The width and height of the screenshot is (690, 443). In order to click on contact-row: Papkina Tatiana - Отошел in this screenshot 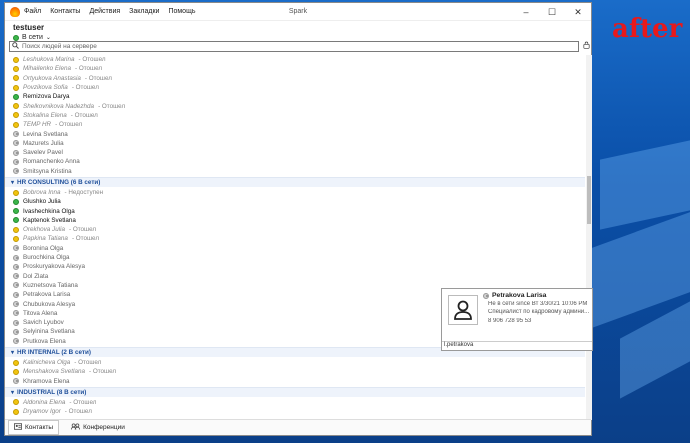, I will do `click(295, 238)`.